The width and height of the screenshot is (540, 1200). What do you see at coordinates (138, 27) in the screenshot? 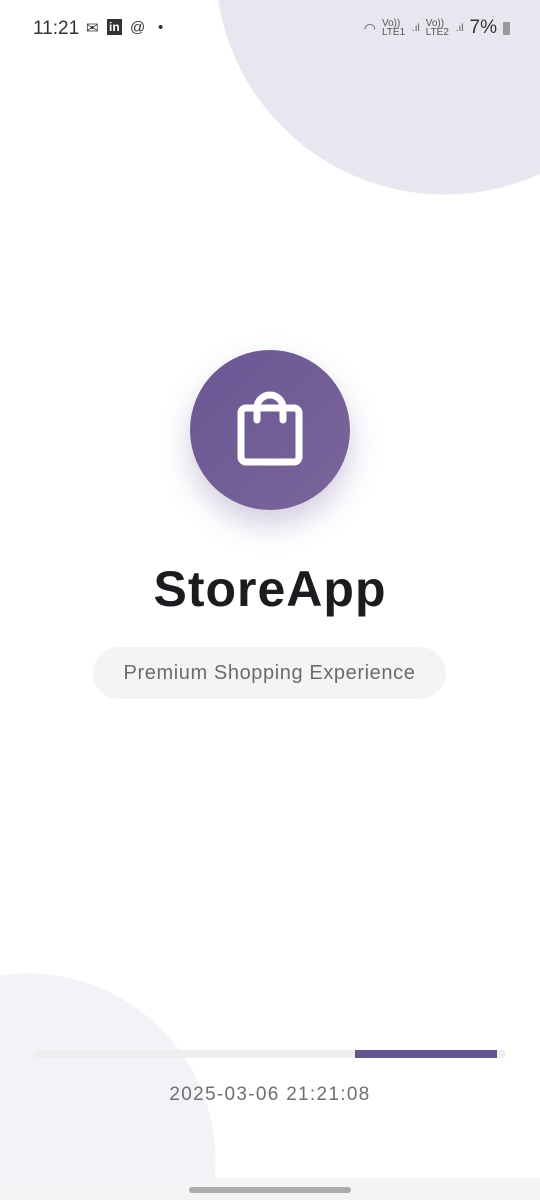
I see `threads-icon: @` at bounding box center [138, 27].